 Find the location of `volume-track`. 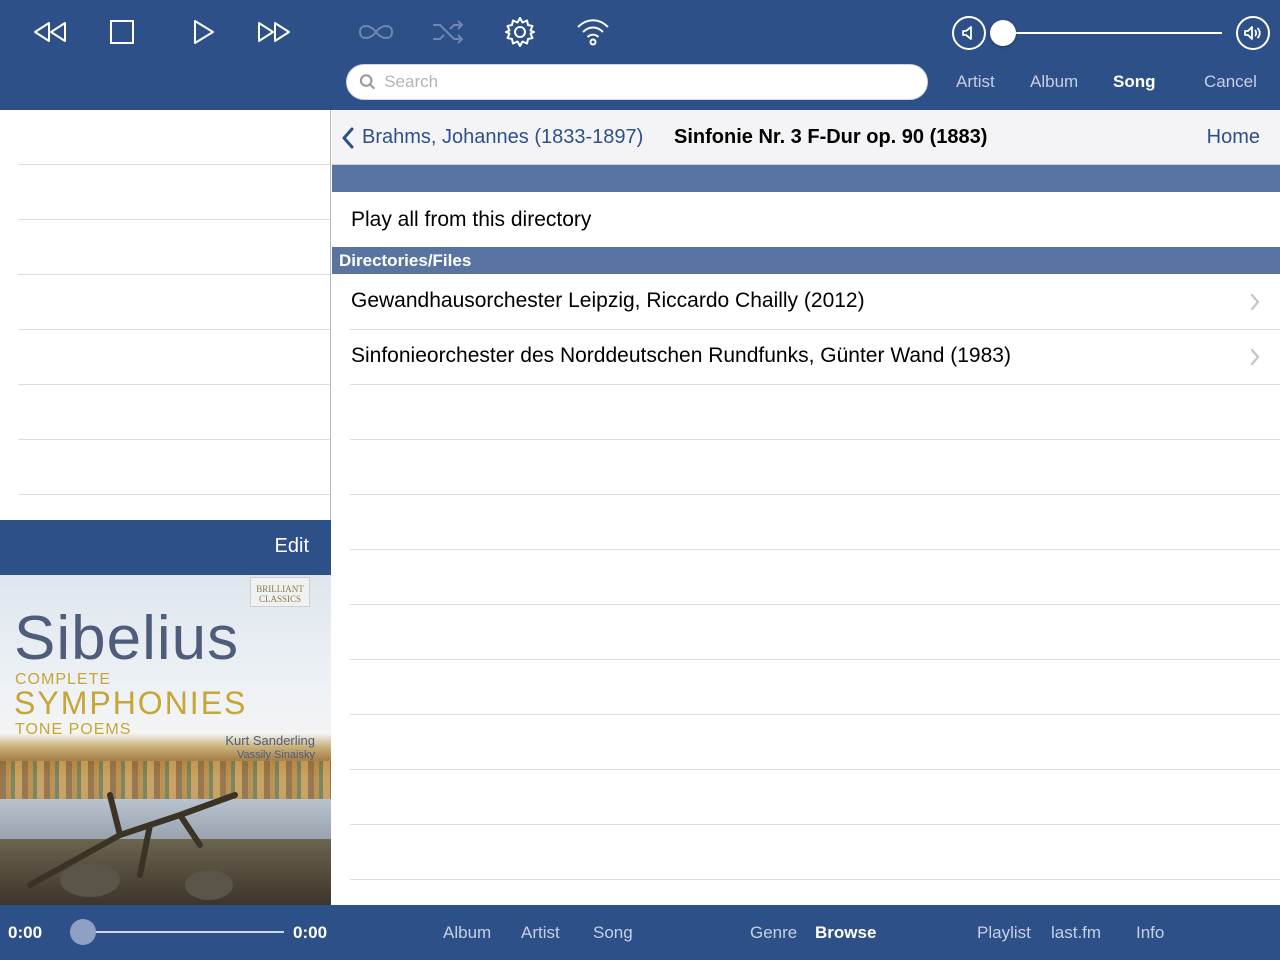

volume-track is located at coordinates (1112, 33).